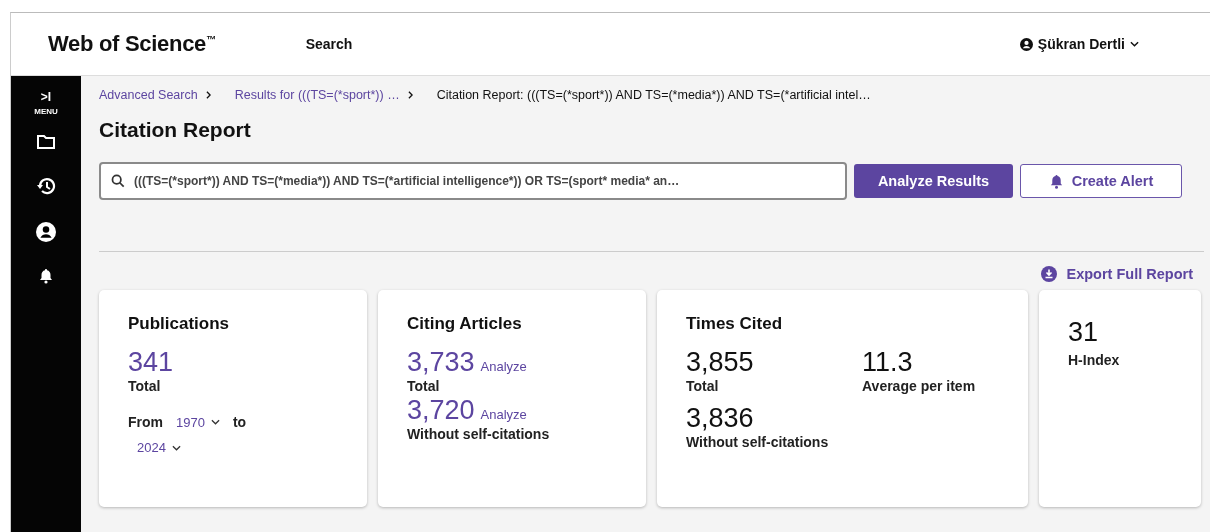  Describe the element at coordinates (441, 362) in the screenshot. I see `metric-value: 3,733` at that location.